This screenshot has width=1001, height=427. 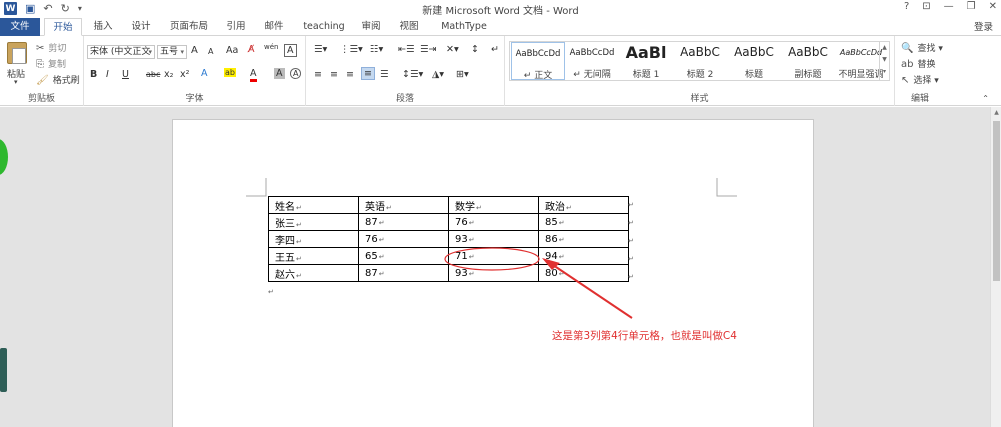 What do you see at coordinates (3, 370) in the screenshot?
I see `side-panel-widget` at bounding box center [3, 370].